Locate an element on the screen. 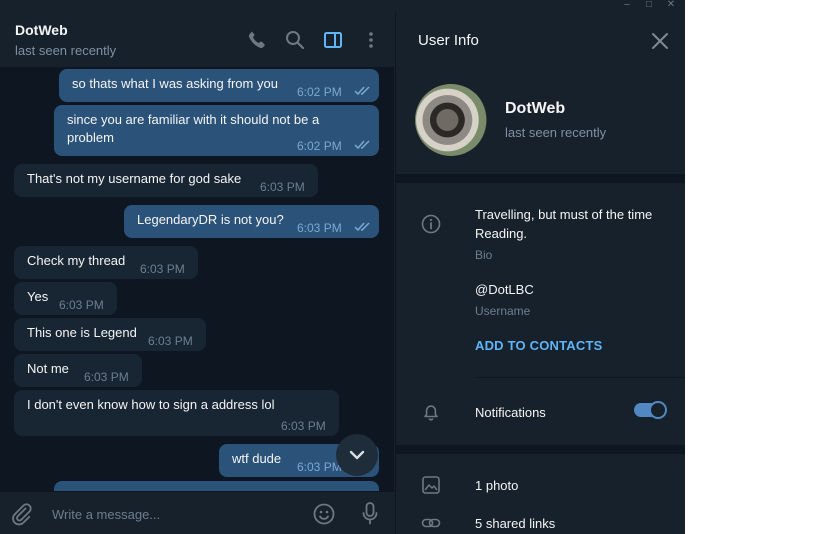 The width and height of the screenshot is (819, 534). message-text: Yes is located at coordinates (38, 296).